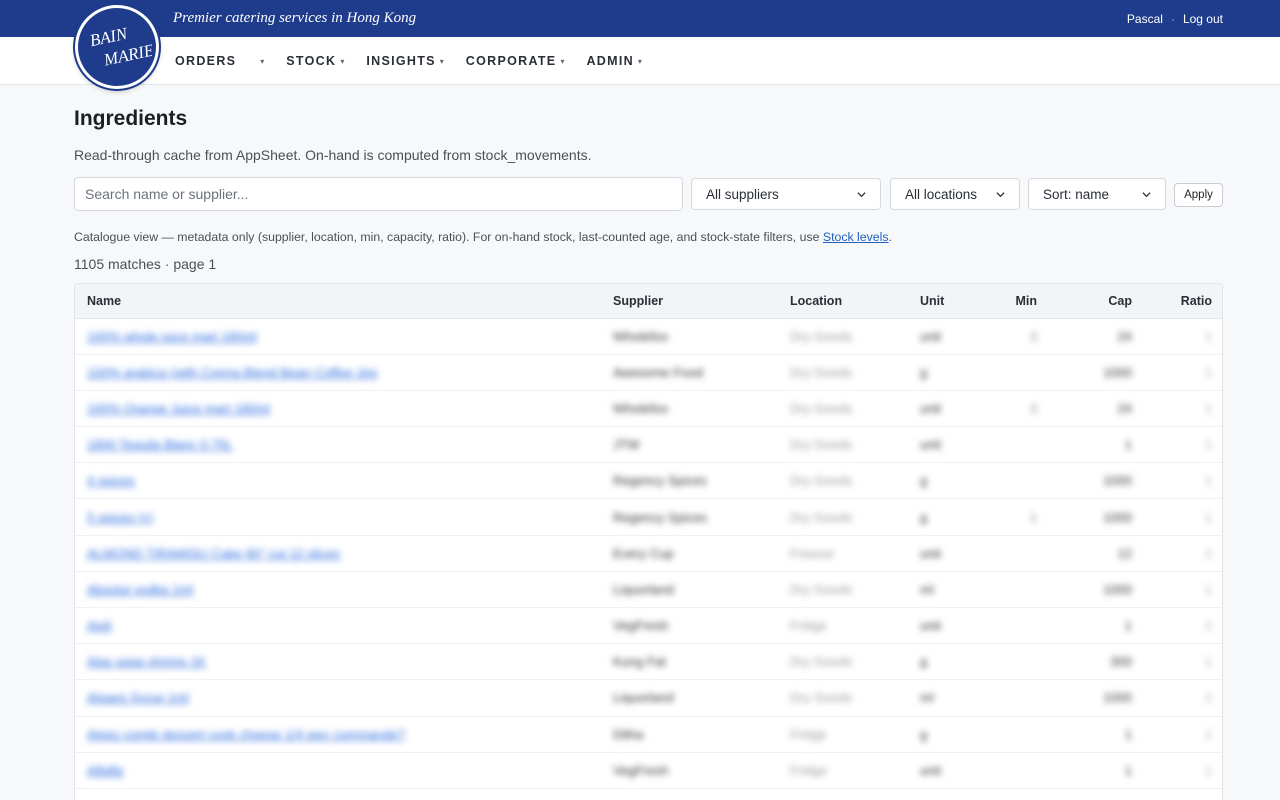 Image resolution: width=1280 pixels, height=800 pixels. I want to click on cell-supplier-value: JTW, so click(626, 445).